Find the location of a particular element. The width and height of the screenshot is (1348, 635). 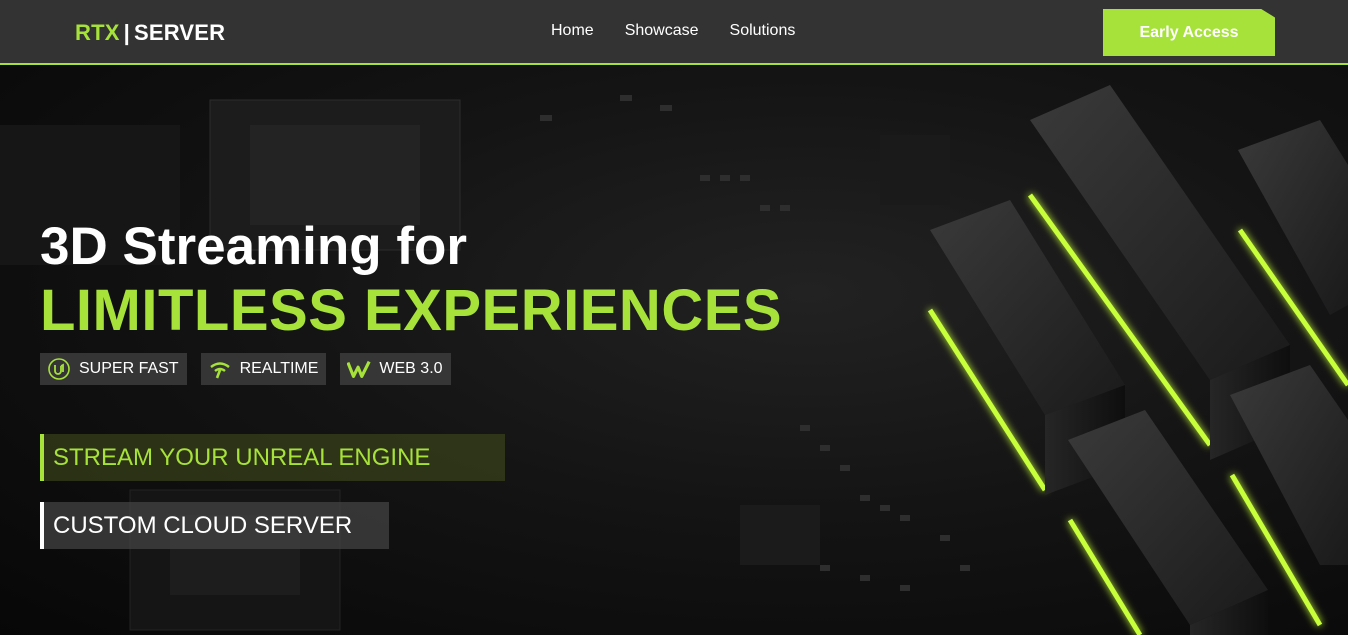

feature-super-fast: SUPER FAST is located at coordinates (113, 369).